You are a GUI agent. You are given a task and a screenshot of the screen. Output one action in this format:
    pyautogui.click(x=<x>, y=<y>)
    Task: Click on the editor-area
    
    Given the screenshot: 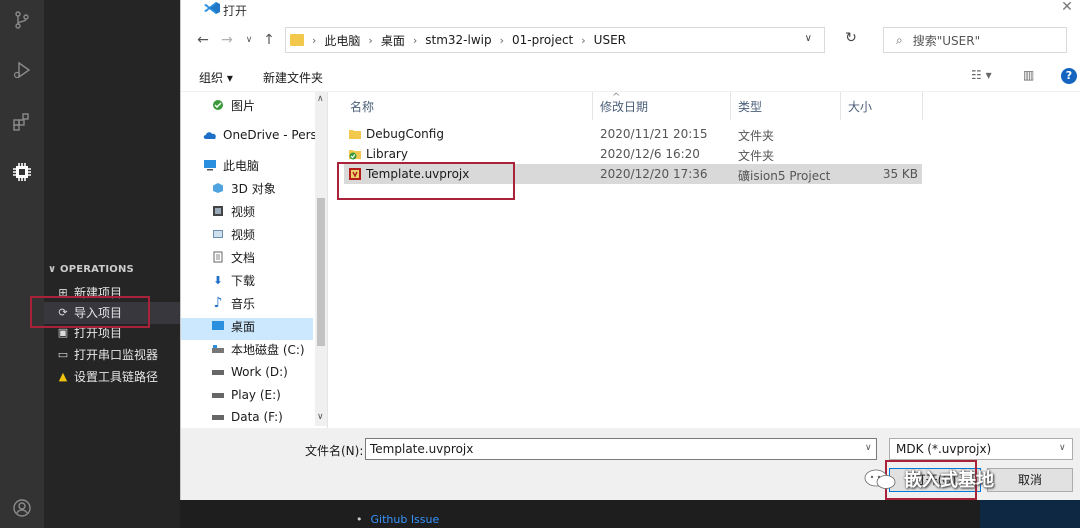 What is the action you would take?
    pyautogui.click(x=630, y=514)
    